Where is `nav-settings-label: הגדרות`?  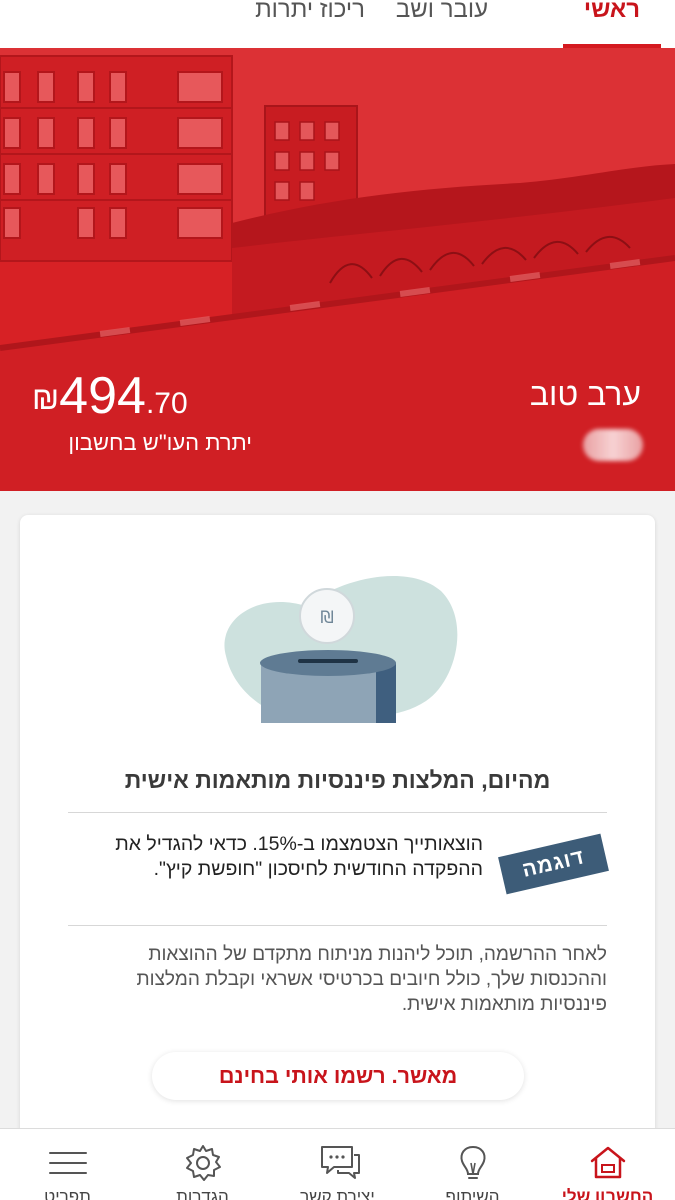 nav-settings-label: הגדרות is located at coordinates (202, 1193).